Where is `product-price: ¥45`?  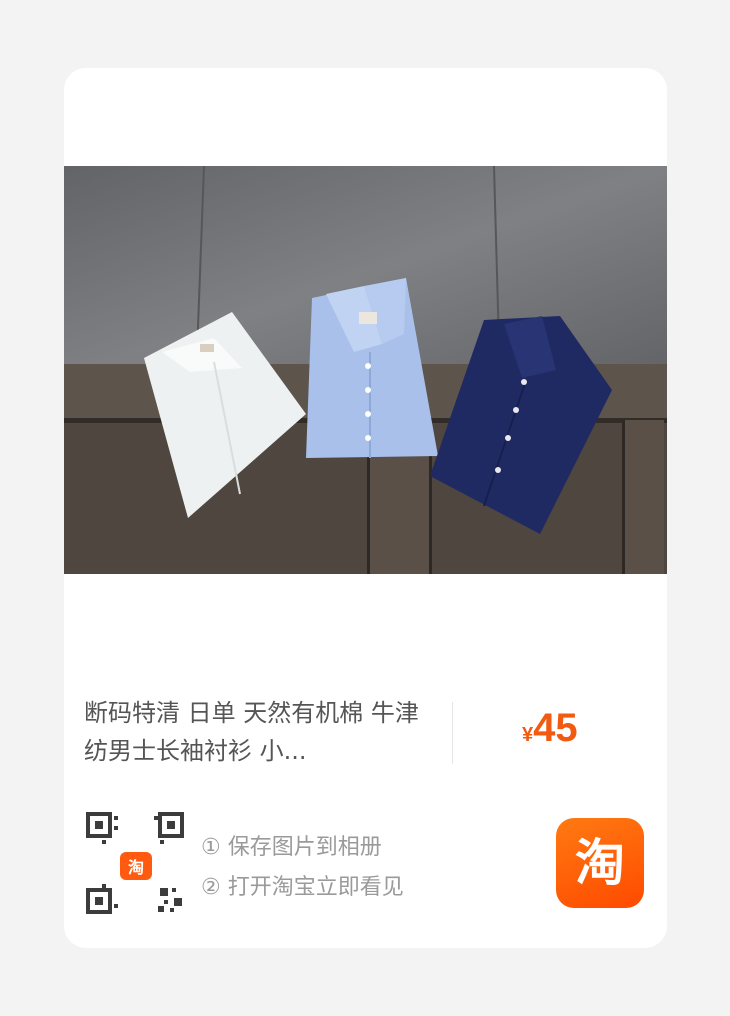
product-price: ¥45 is located at coordinates (550, 728).